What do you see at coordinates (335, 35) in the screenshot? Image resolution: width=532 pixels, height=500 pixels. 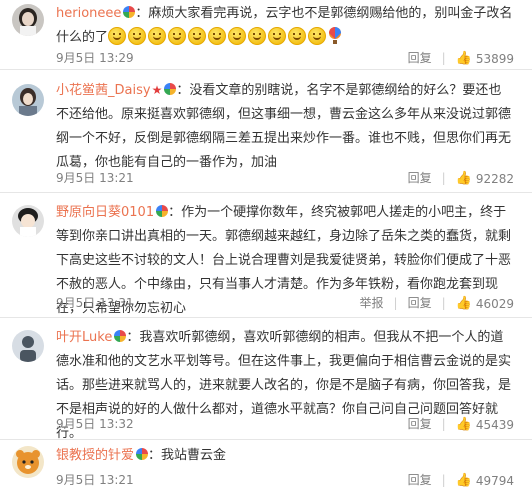 I see `balloon-icon` at bounding box center [335, 35].